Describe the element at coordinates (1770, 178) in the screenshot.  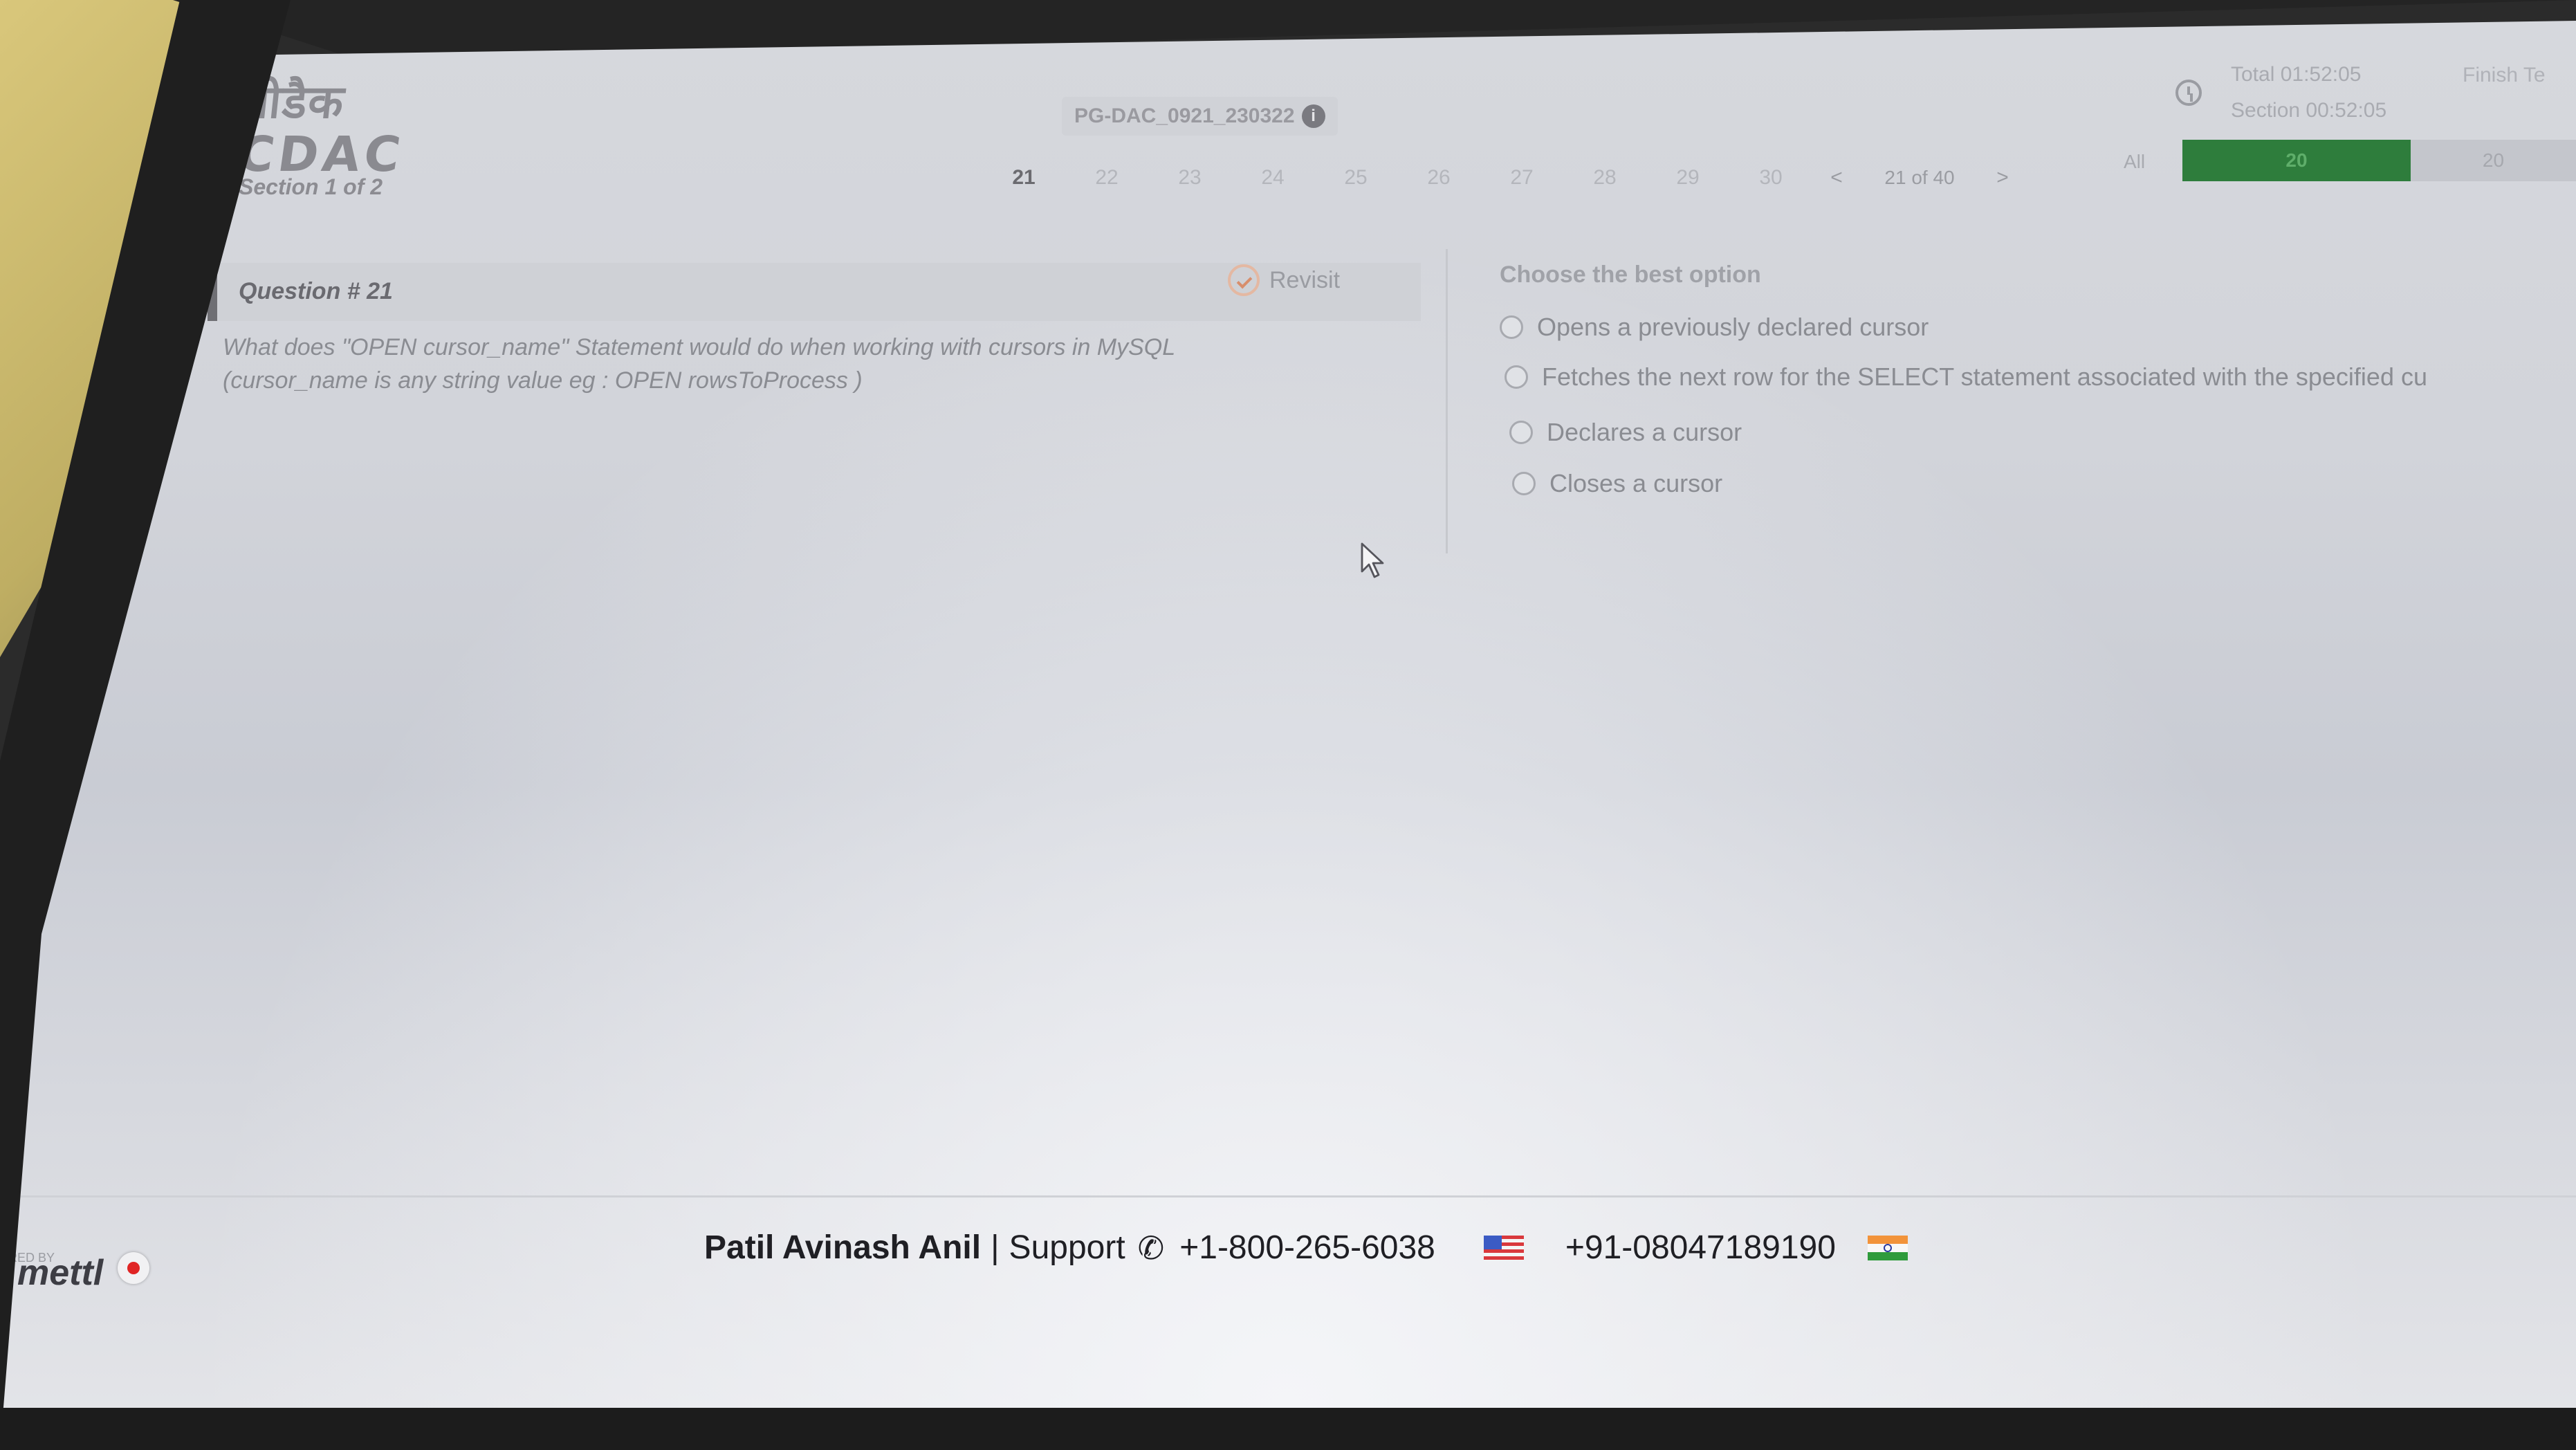
I see `question-nav-30: 30` at that location.